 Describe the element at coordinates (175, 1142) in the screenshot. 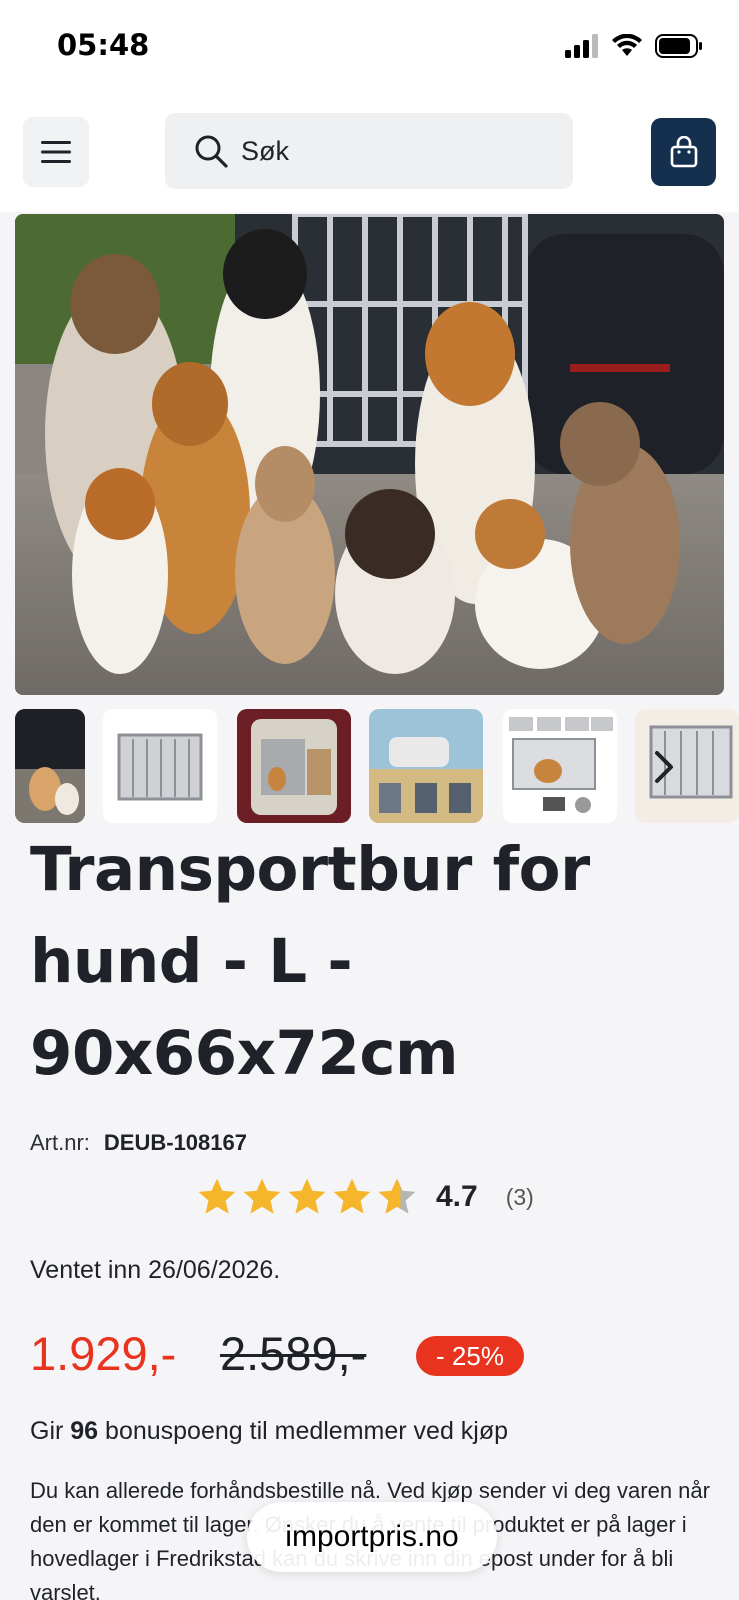

I see `article-number-value: DEUB-108167` at that location.